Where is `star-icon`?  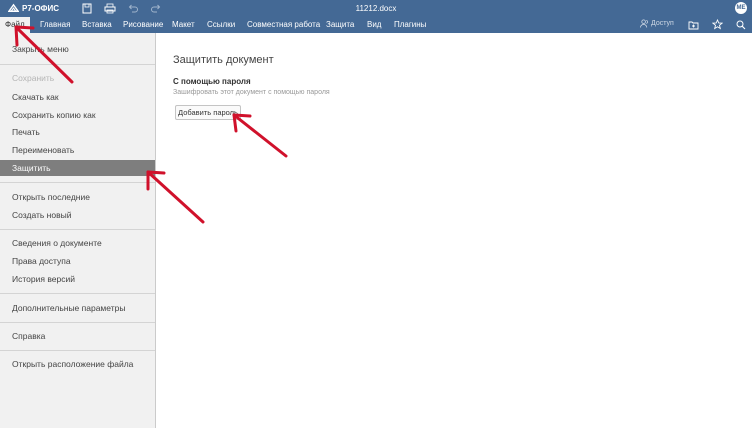 star-icon is located at coordinates (717, 24).